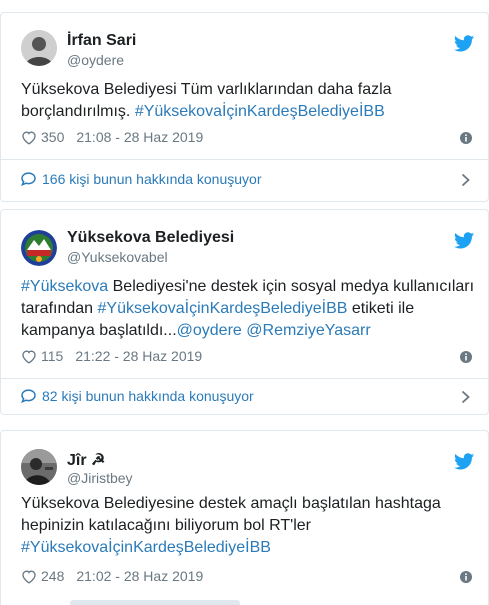 The image size is (489, 605). I want to click on mention-link: @RemziyeYasarr, so click(308, 330).